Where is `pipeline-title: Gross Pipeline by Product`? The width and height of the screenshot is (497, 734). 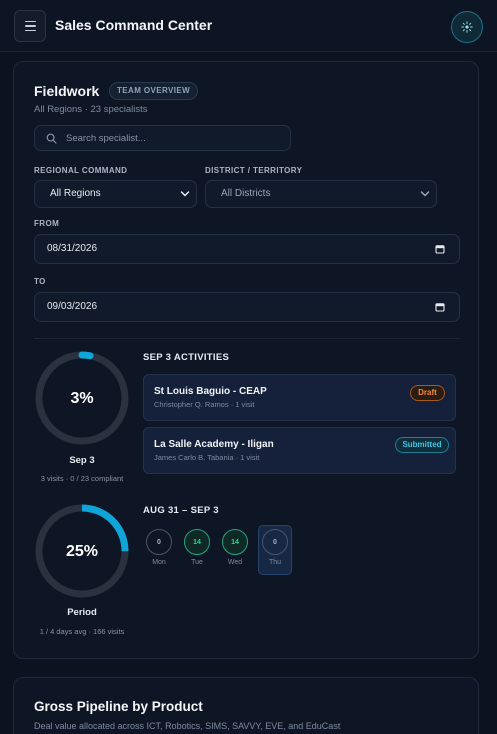 pipeline-title: Gross Pipeline by Product is located at coordinates (118, 706).